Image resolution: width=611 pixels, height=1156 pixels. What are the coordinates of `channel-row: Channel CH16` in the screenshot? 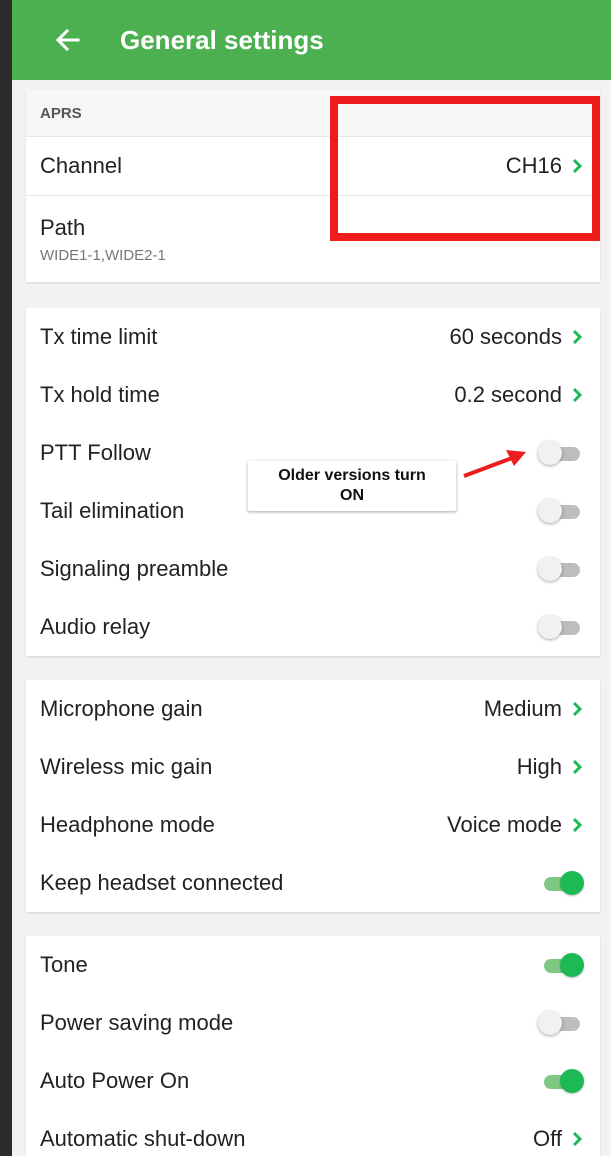 It's located at (313, 166).